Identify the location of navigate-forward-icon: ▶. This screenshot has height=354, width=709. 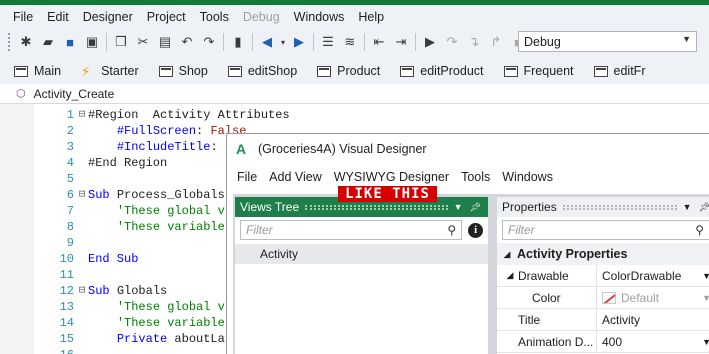
(299, 42).